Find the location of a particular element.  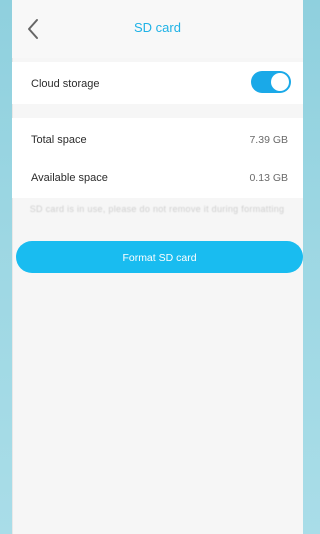

page-title: SD card is located at coordinates (157, 27).